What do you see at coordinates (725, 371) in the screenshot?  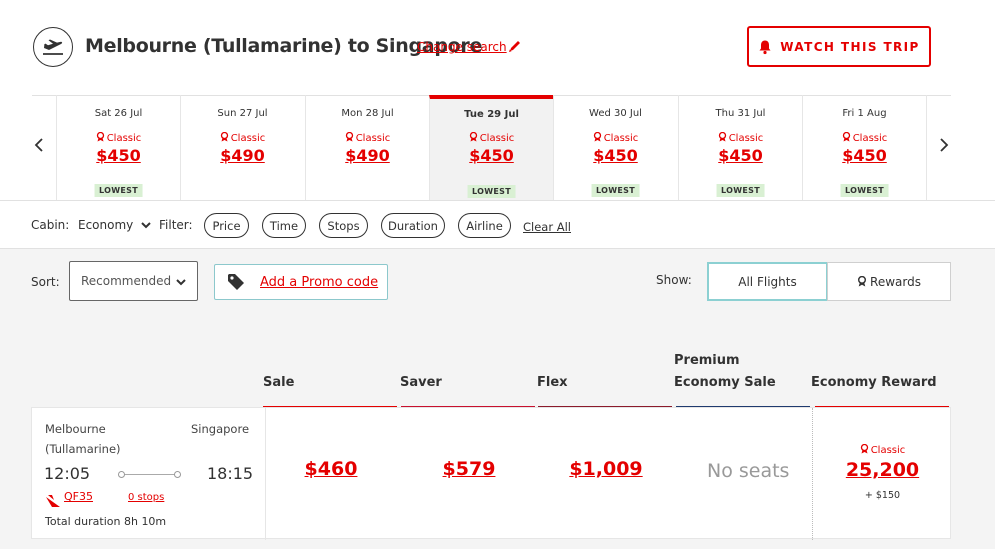 I see `column-premium-economy-sale: Premium Economy Sale` at bounding box center [725, 371].